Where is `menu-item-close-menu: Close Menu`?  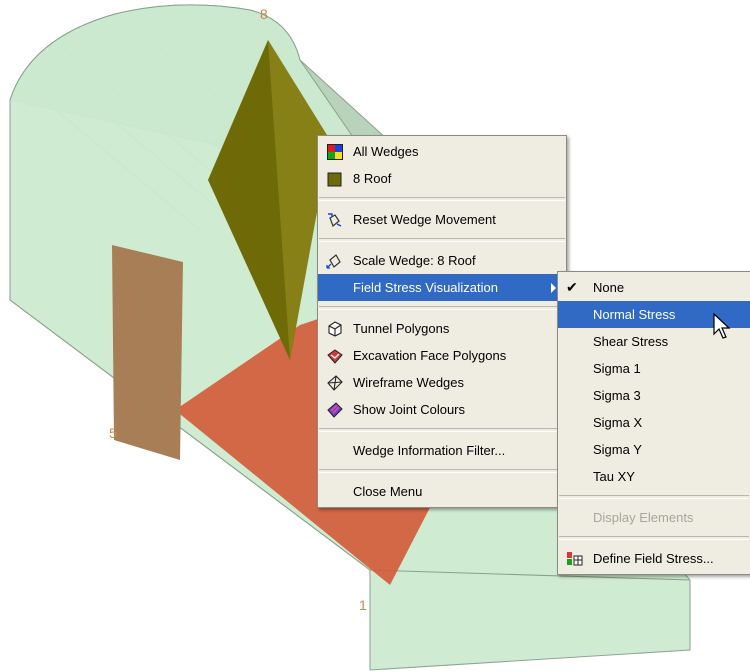 menu-item-close-menu: Close Menu is located at coordinates (442, 491).